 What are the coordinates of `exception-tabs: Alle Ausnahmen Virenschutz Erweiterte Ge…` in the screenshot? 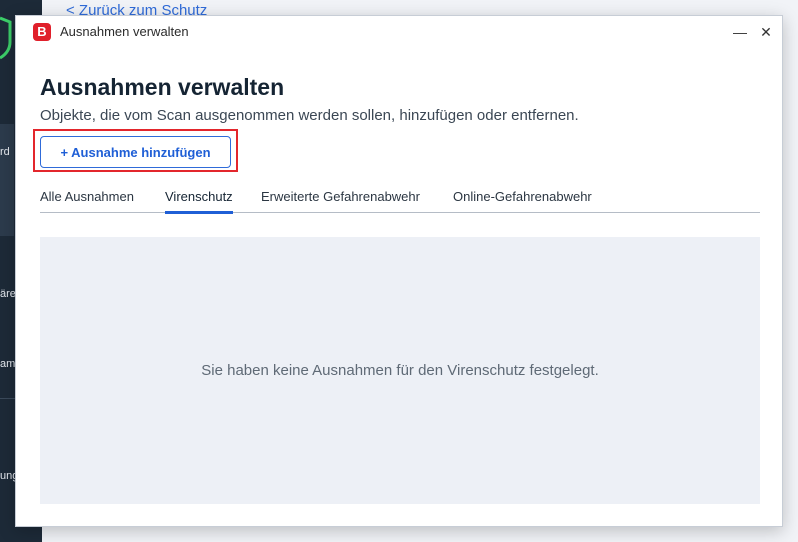 It's located at (400, 201).